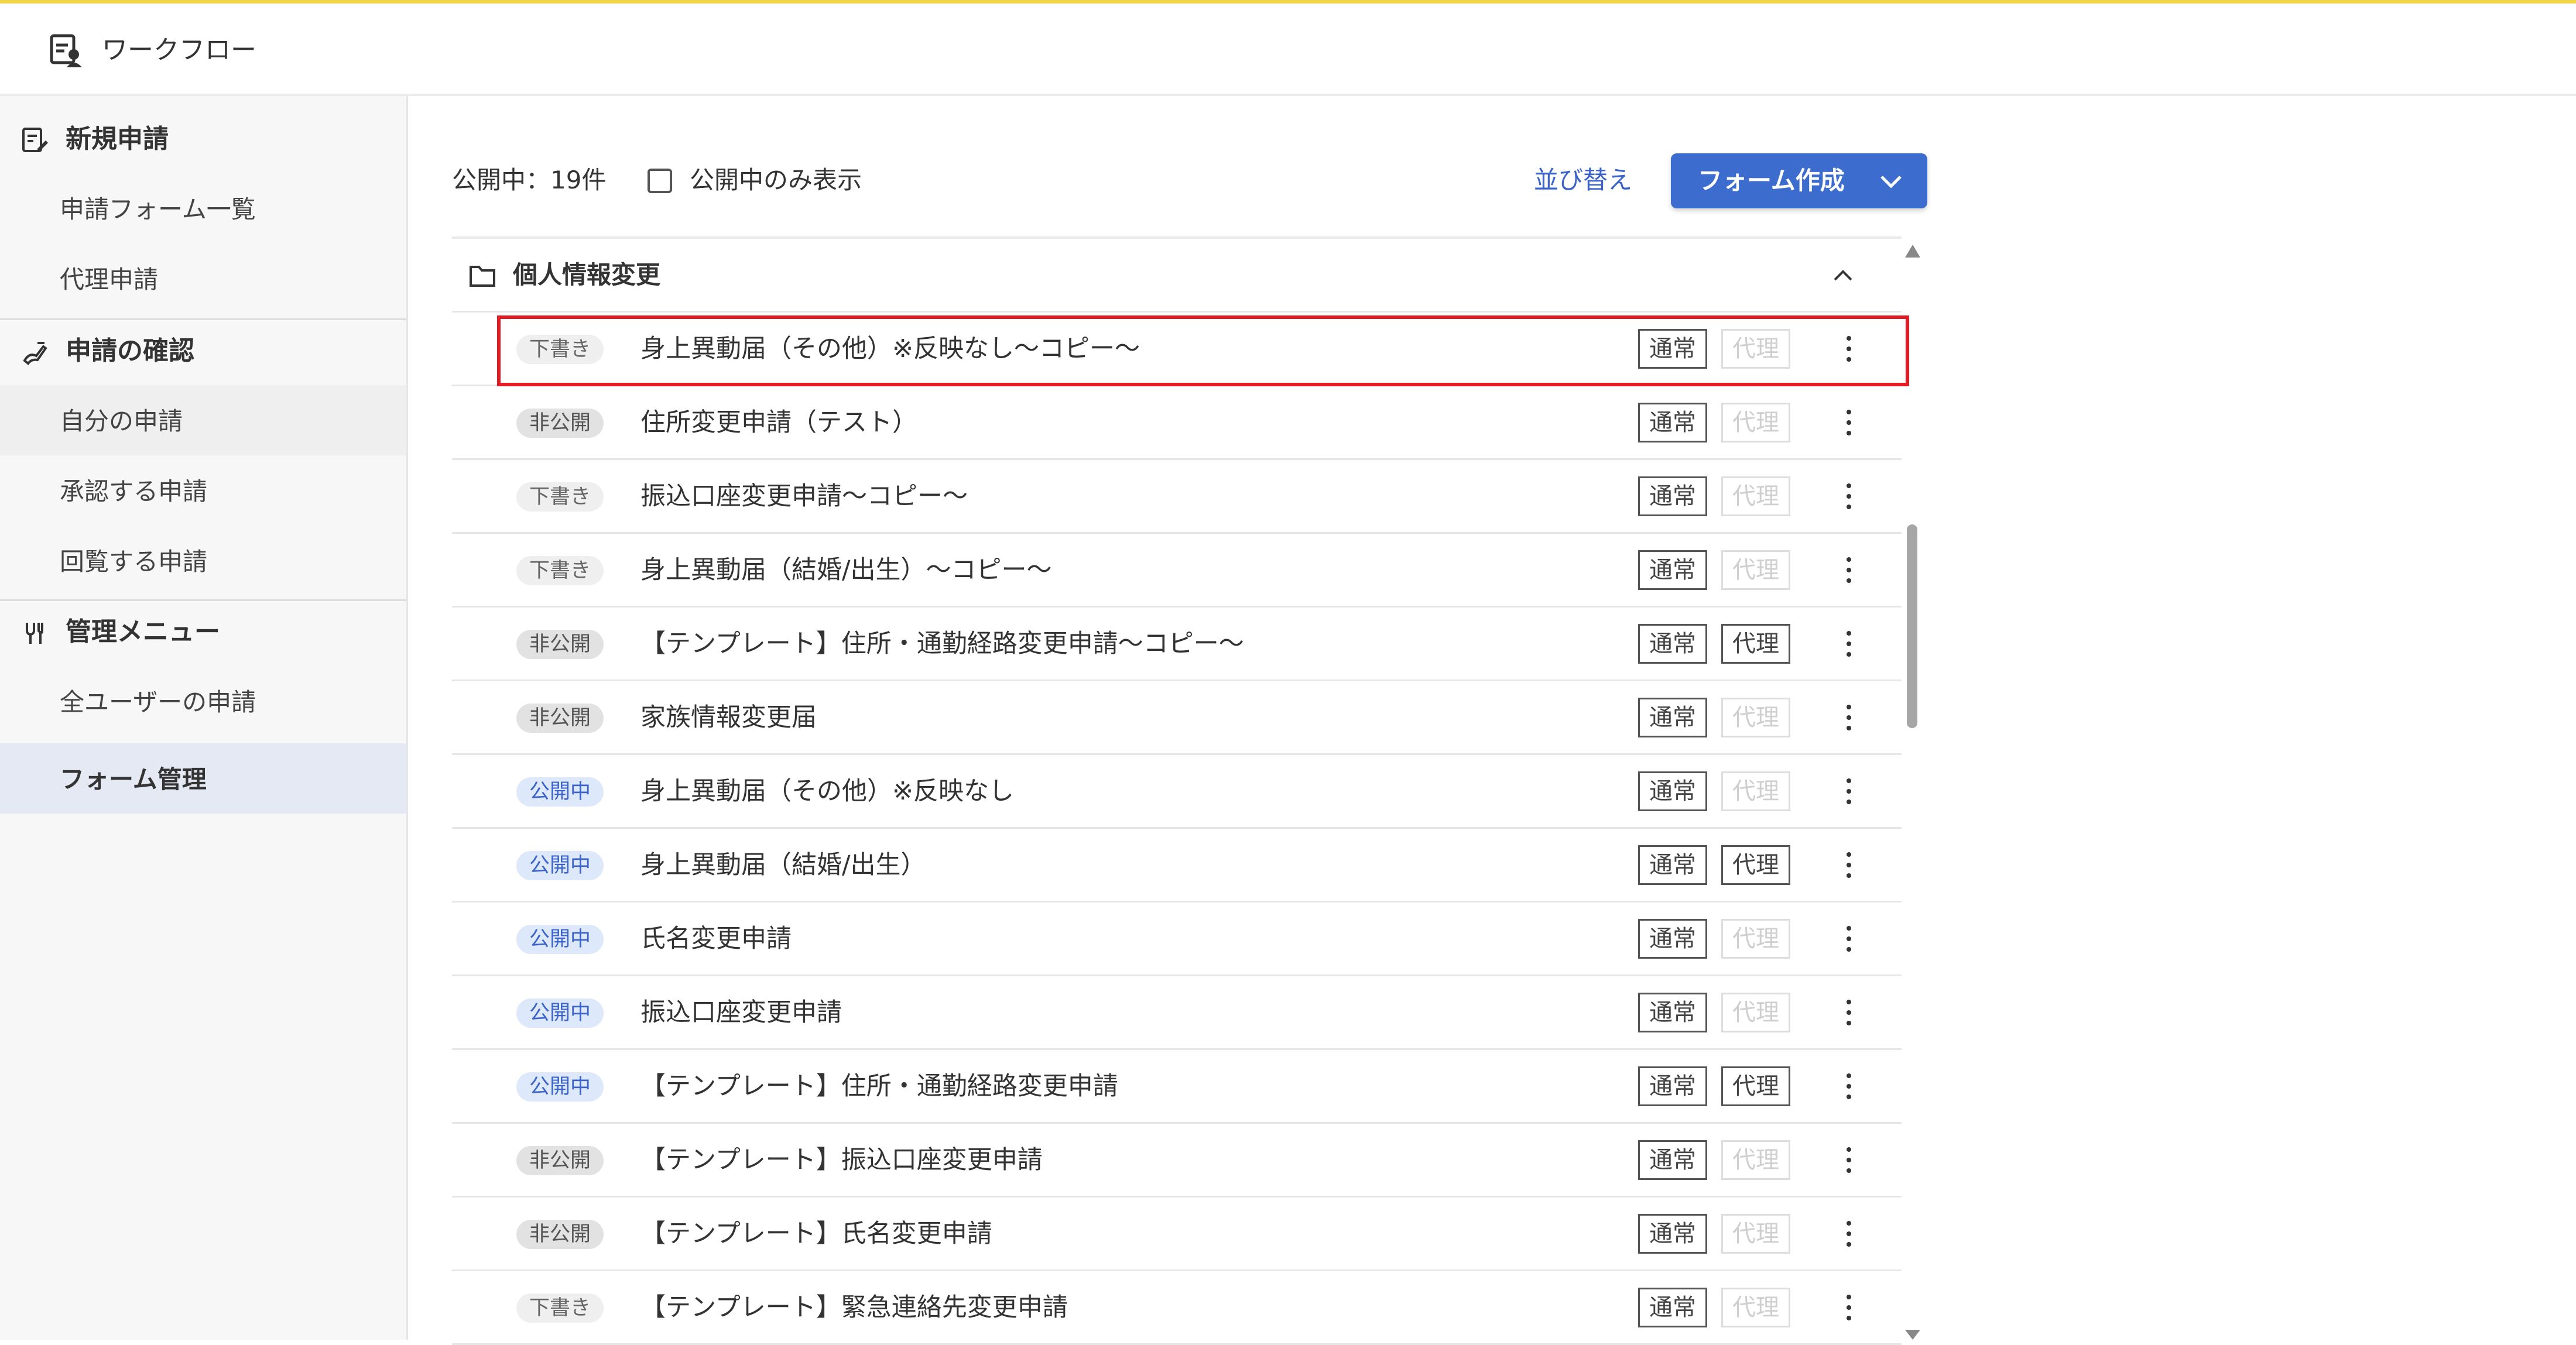  I want to click on scroll-up-arrow, so click(1912, 251).